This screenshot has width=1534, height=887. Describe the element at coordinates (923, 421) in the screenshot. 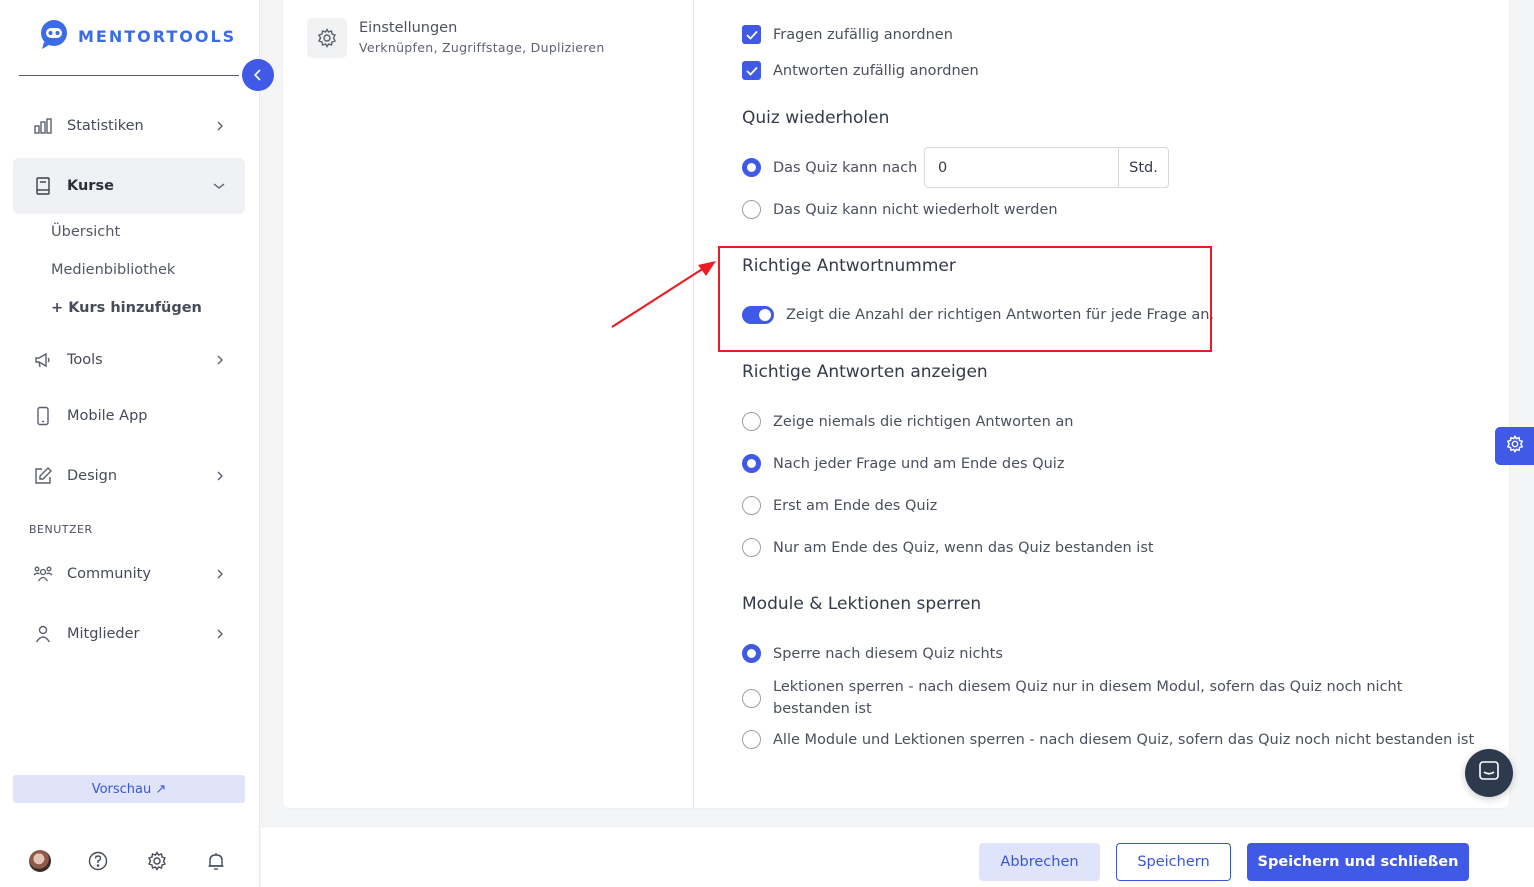

I see `option-label: Zeige niemals die richtigen Antworten an` at that location.